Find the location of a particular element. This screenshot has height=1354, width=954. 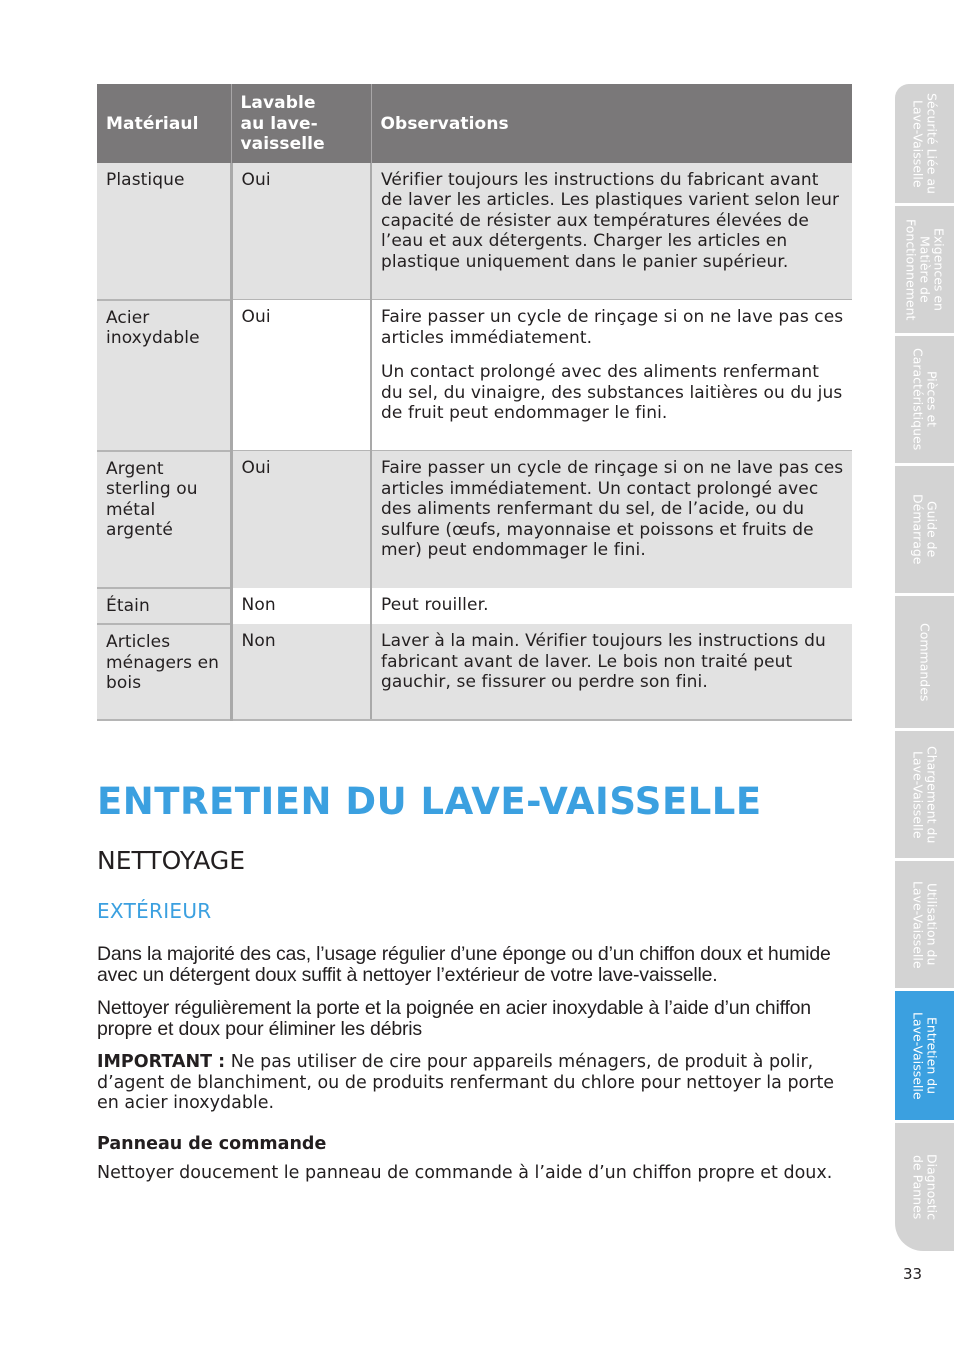

tab-entretien: Entretien du Lave-Vaisselle is located at coordinates (924, 1055).